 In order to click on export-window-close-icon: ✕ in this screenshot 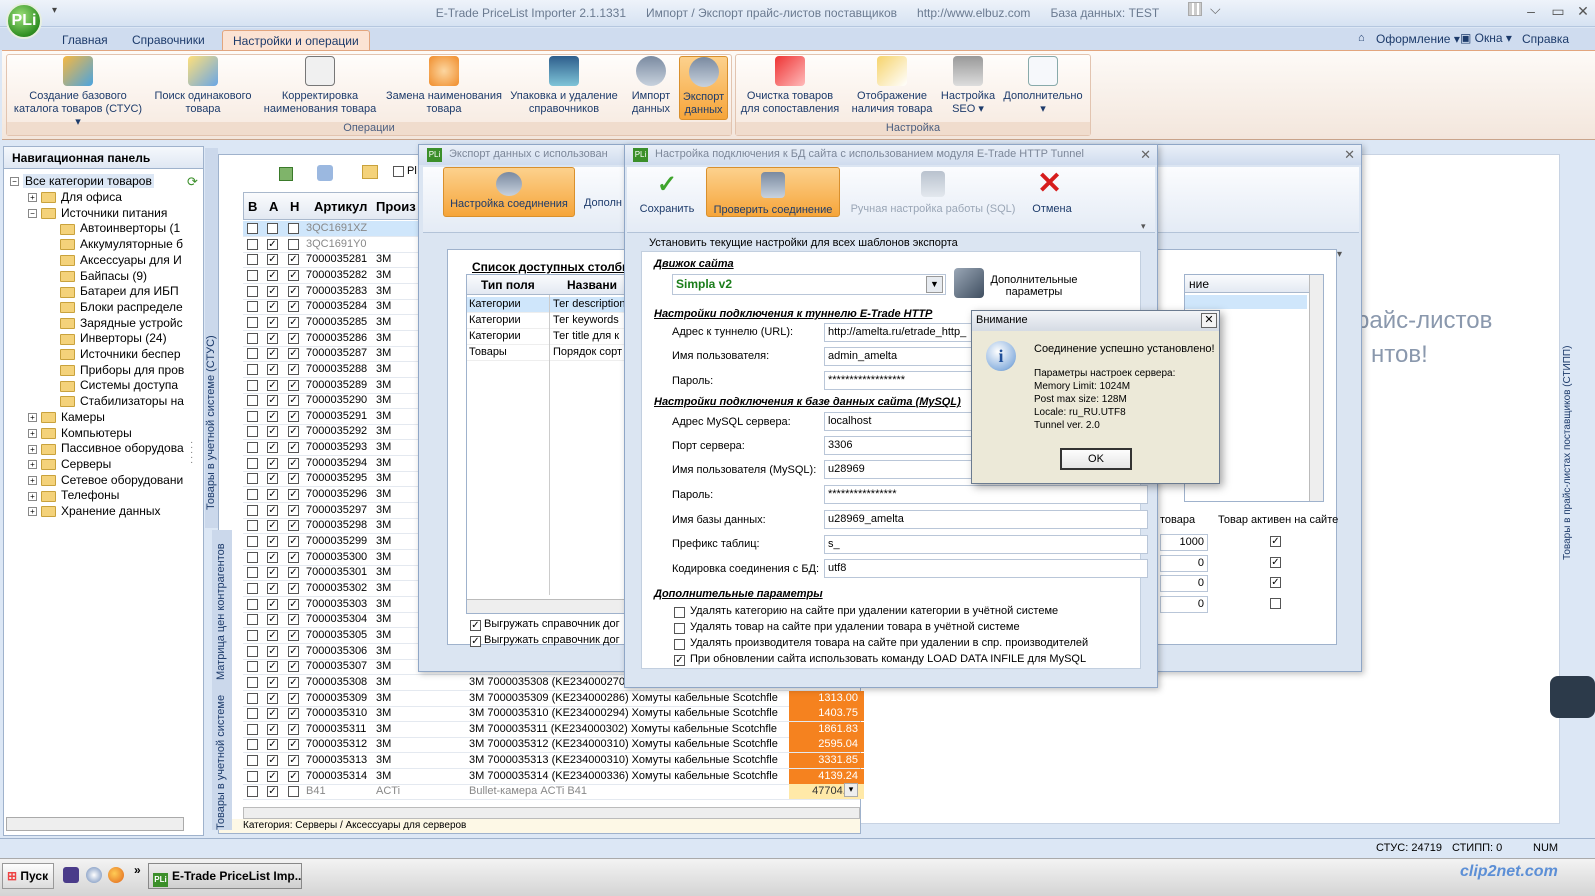, I will do `click(1349, 155)`.